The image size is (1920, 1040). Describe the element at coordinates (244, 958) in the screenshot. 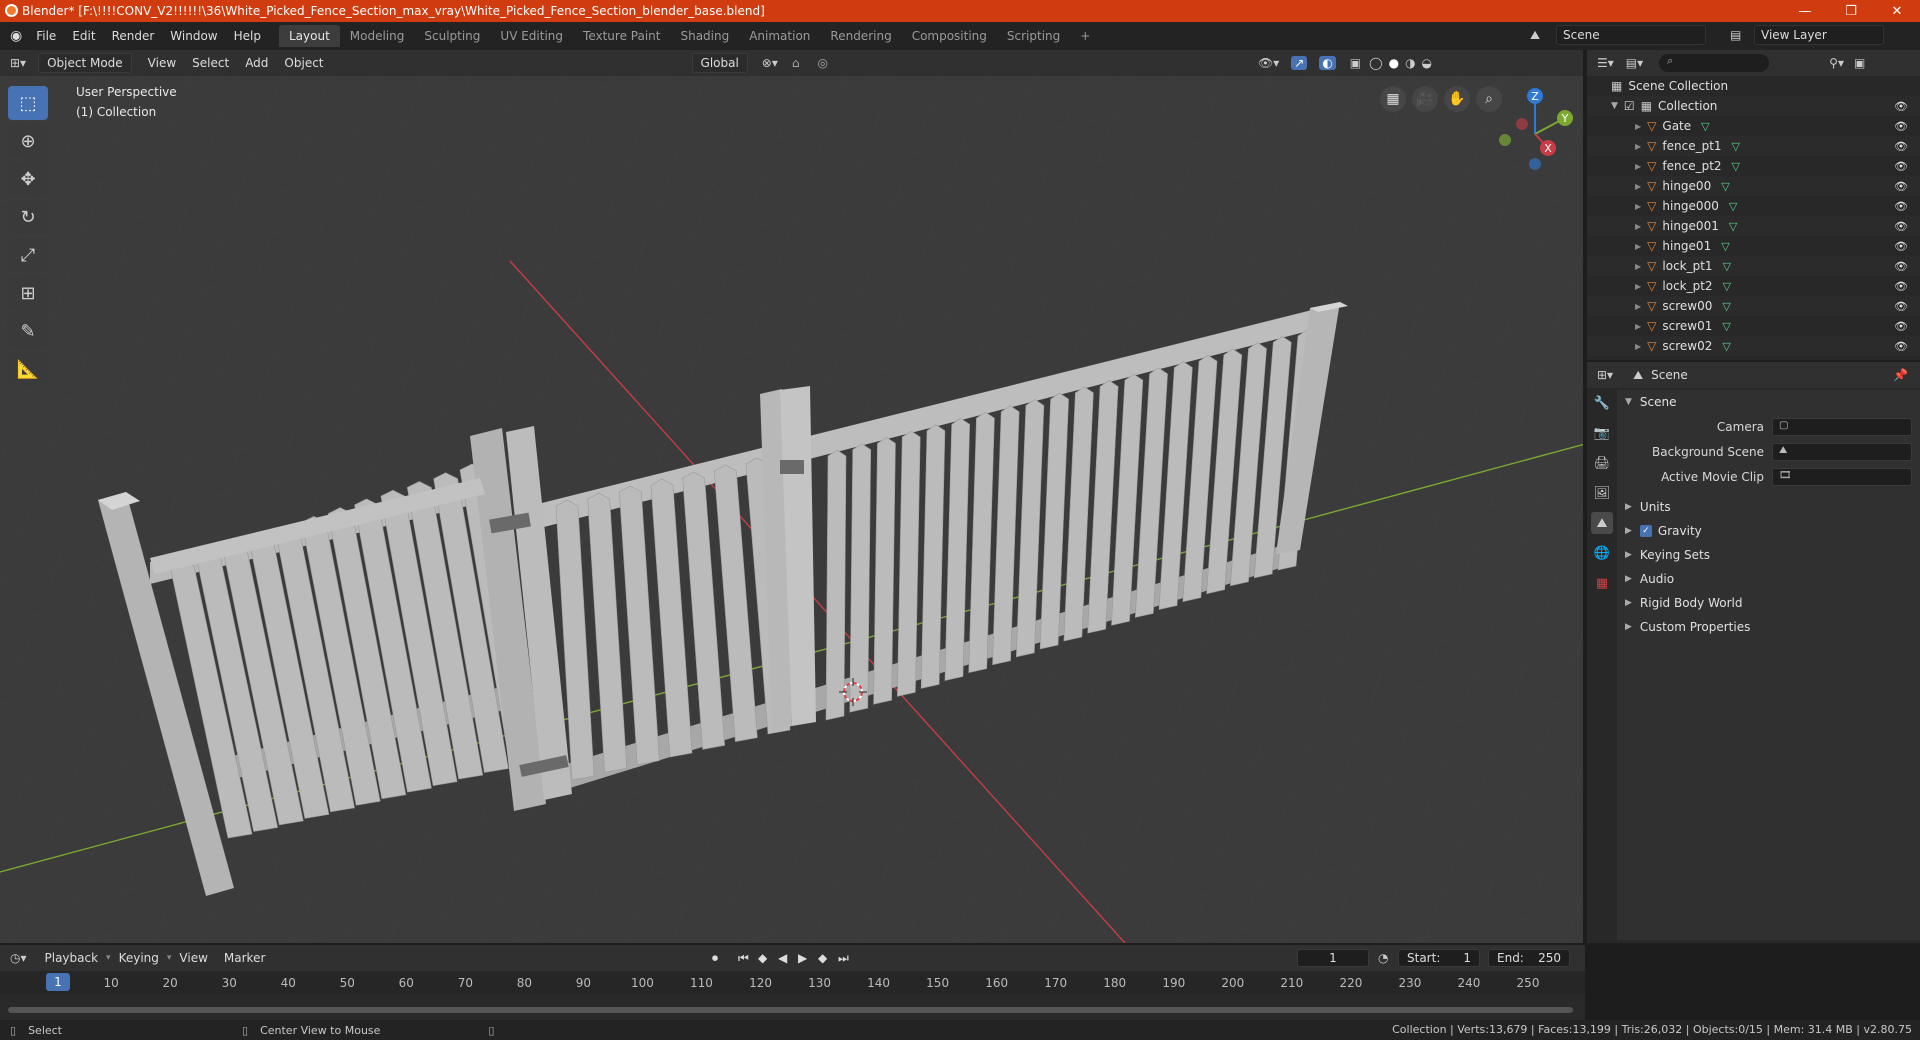

I see `timeline-menu-marker: Marker` at that location.